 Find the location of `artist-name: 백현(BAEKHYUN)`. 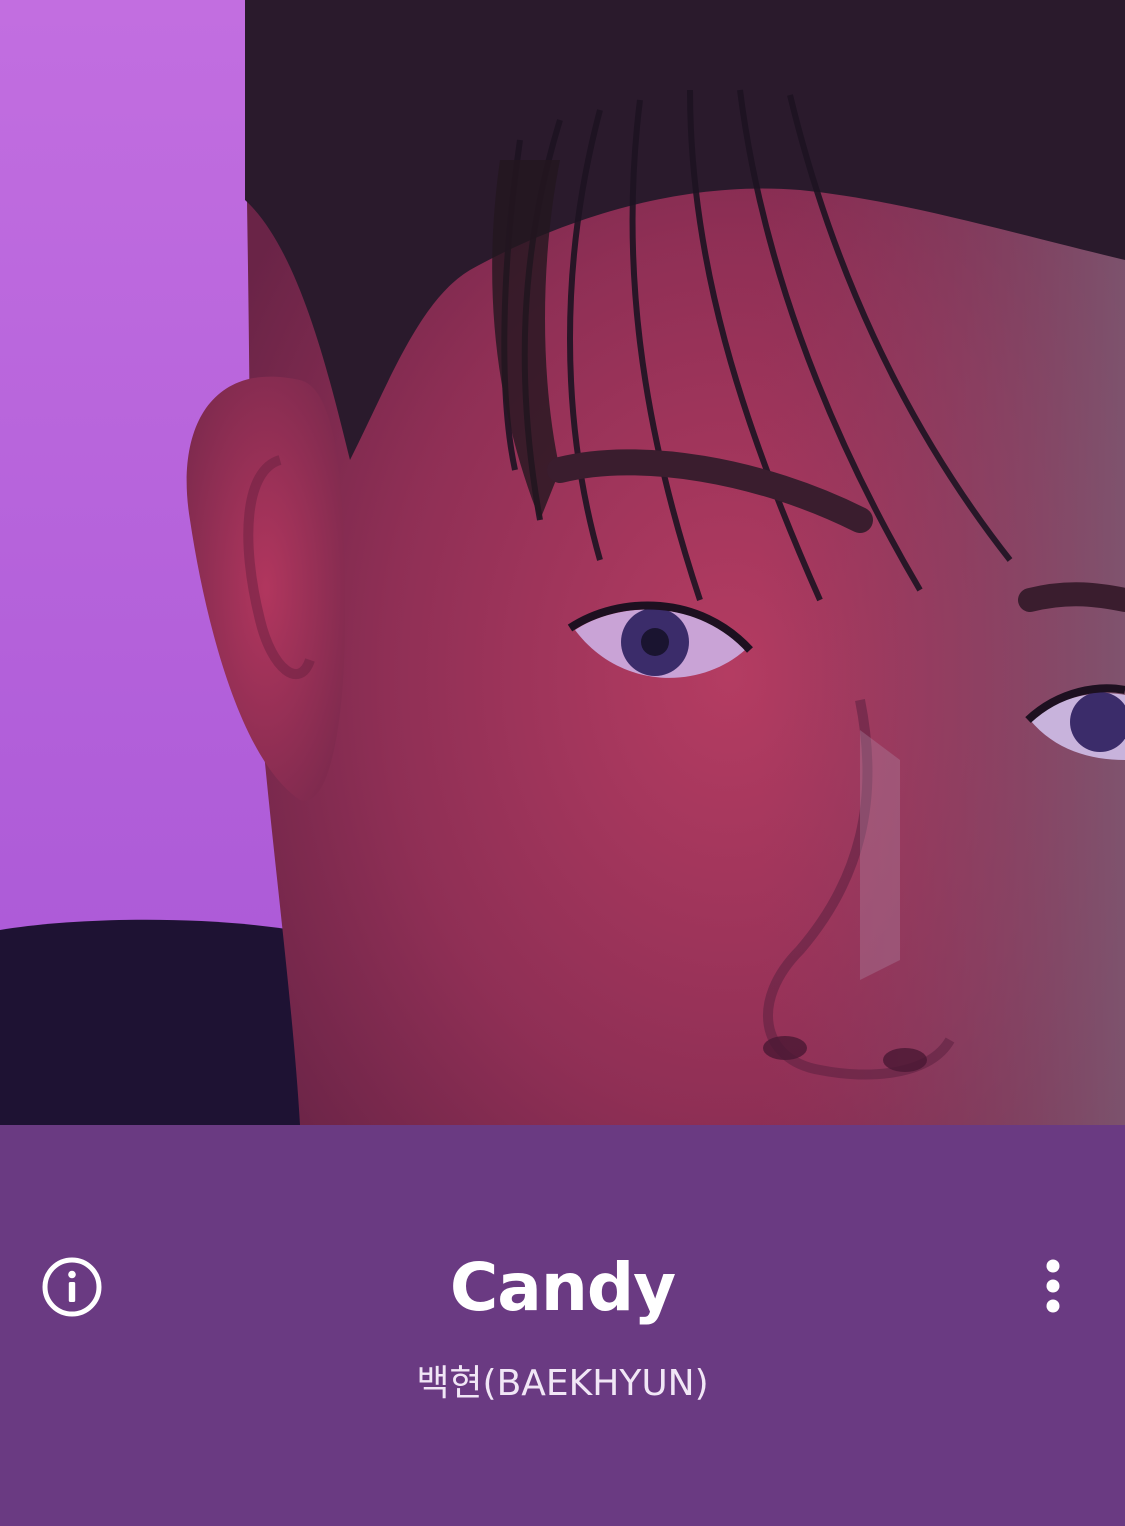

artist-name: 백현(BAEKHYUN) is located at coordinates (562, 1384).